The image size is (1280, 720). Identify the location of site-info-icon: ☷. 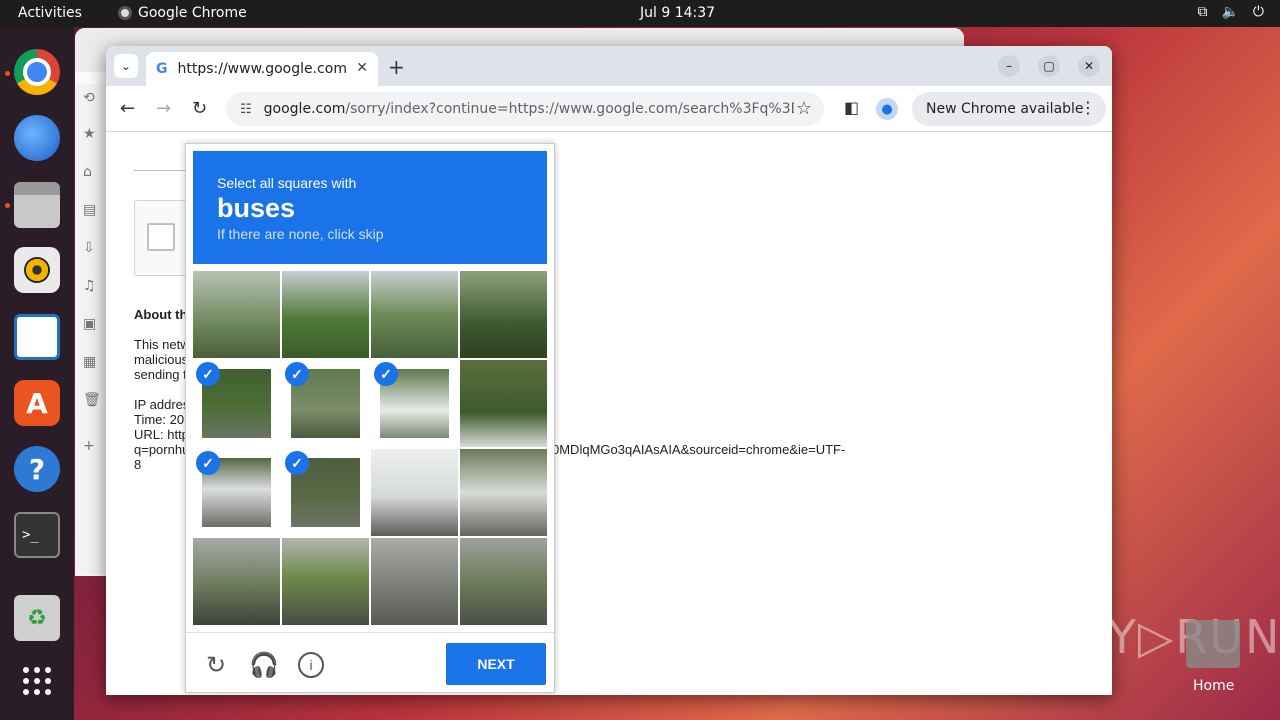
(246, 109).